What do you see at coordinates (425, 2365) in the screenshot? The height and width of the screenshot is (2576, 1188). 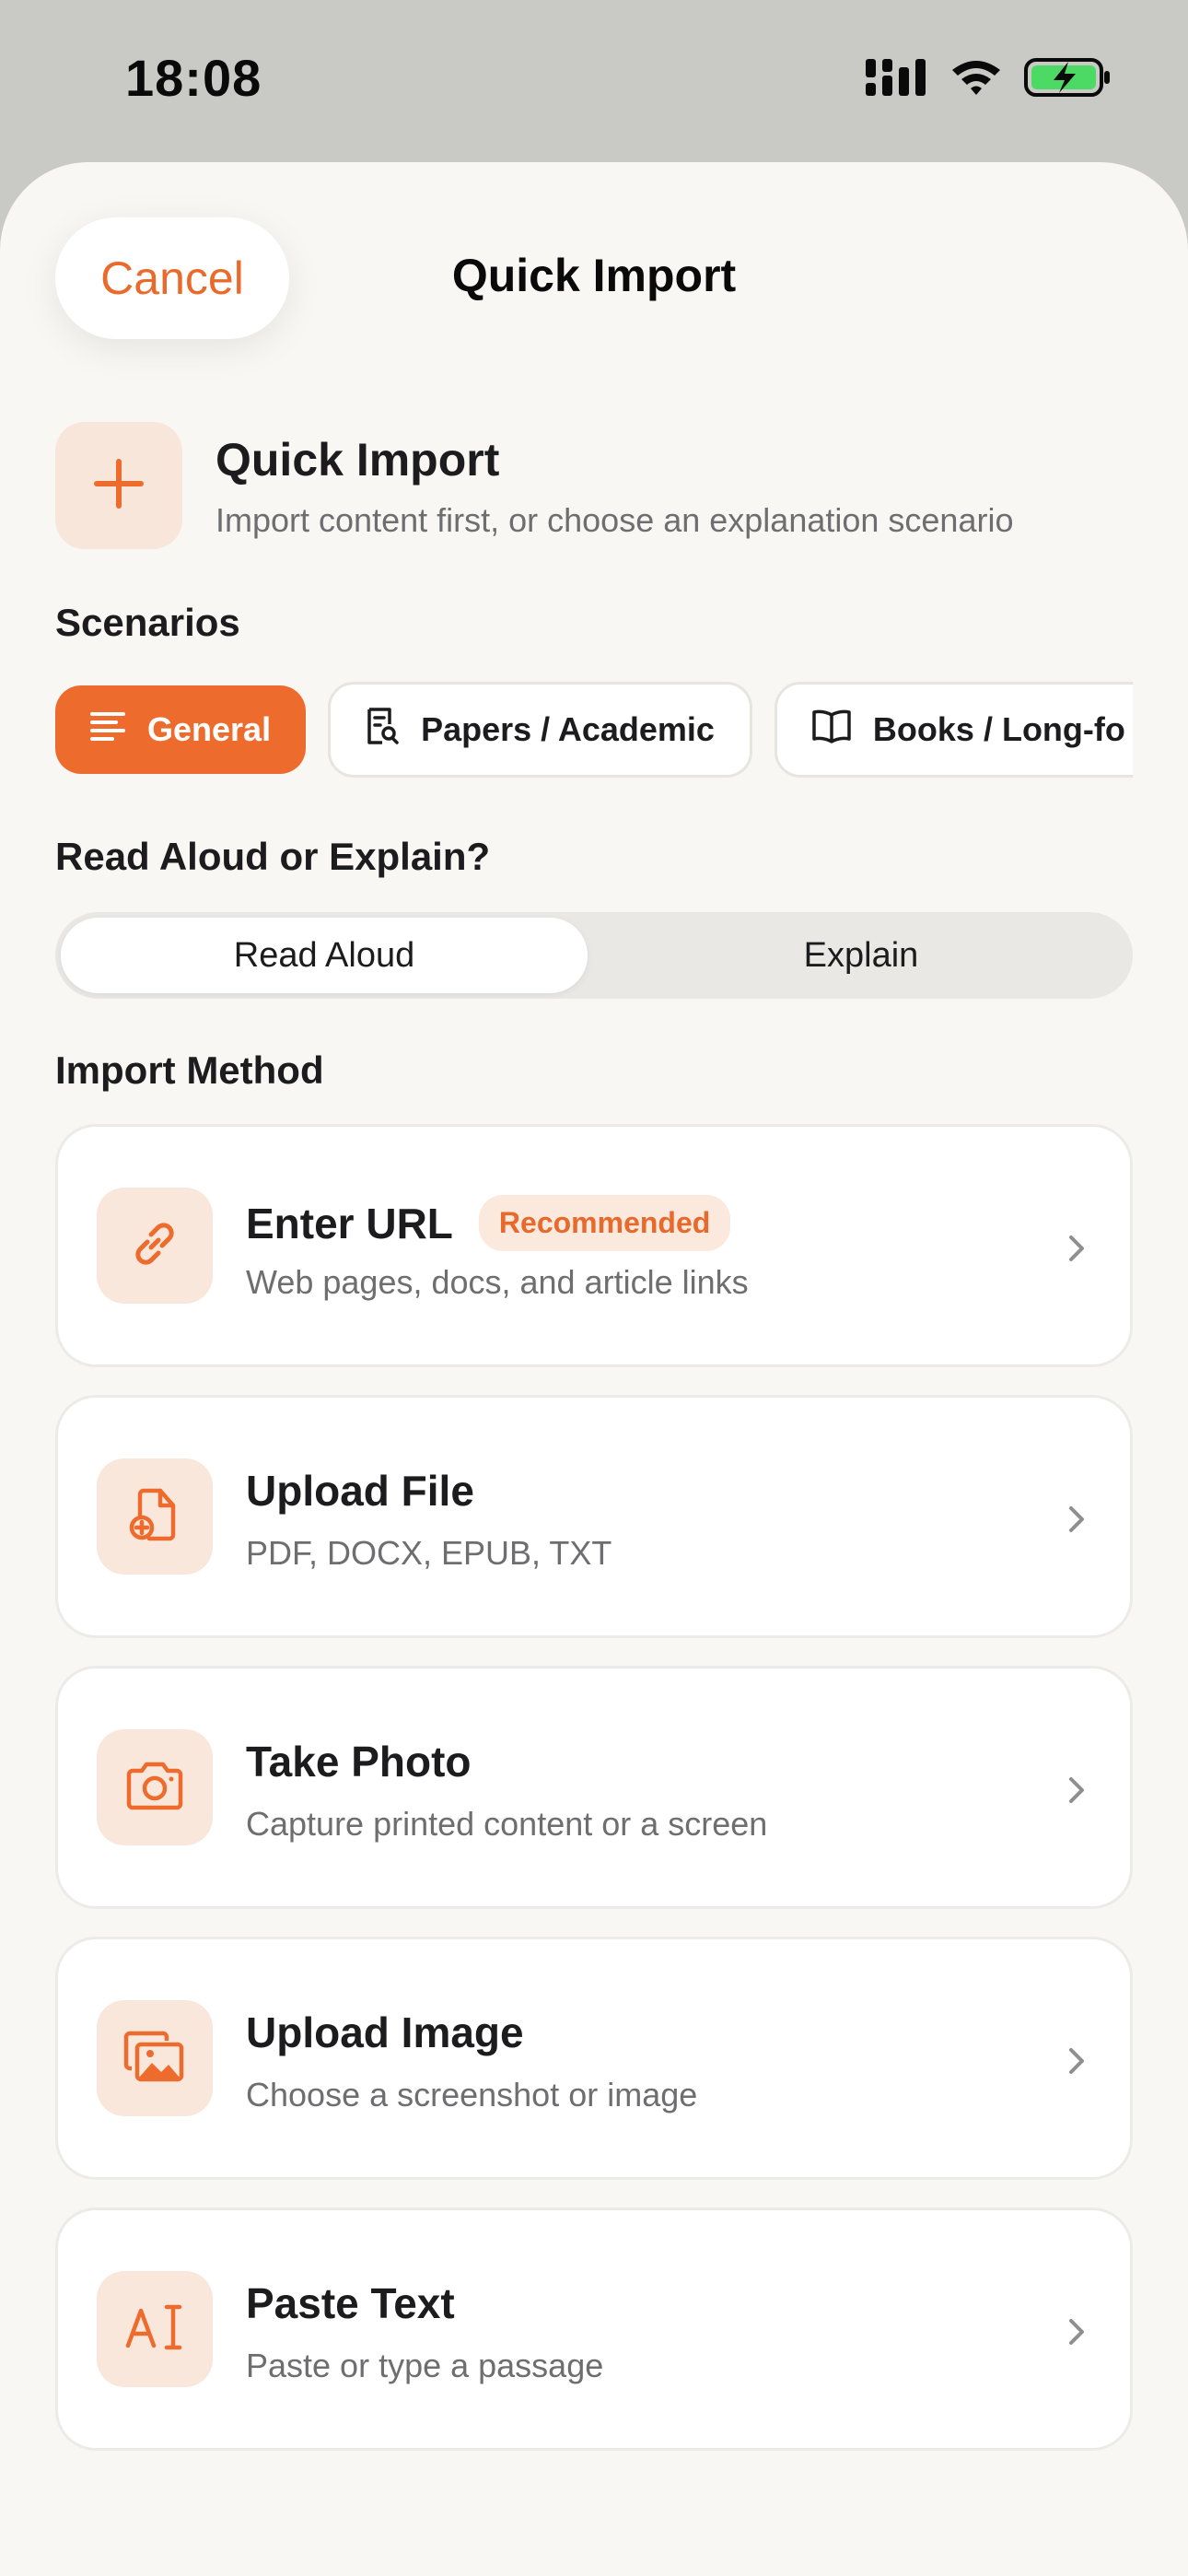 I see `method-subtitle: Paste or type a passage` at bounding box center [425, 2365].